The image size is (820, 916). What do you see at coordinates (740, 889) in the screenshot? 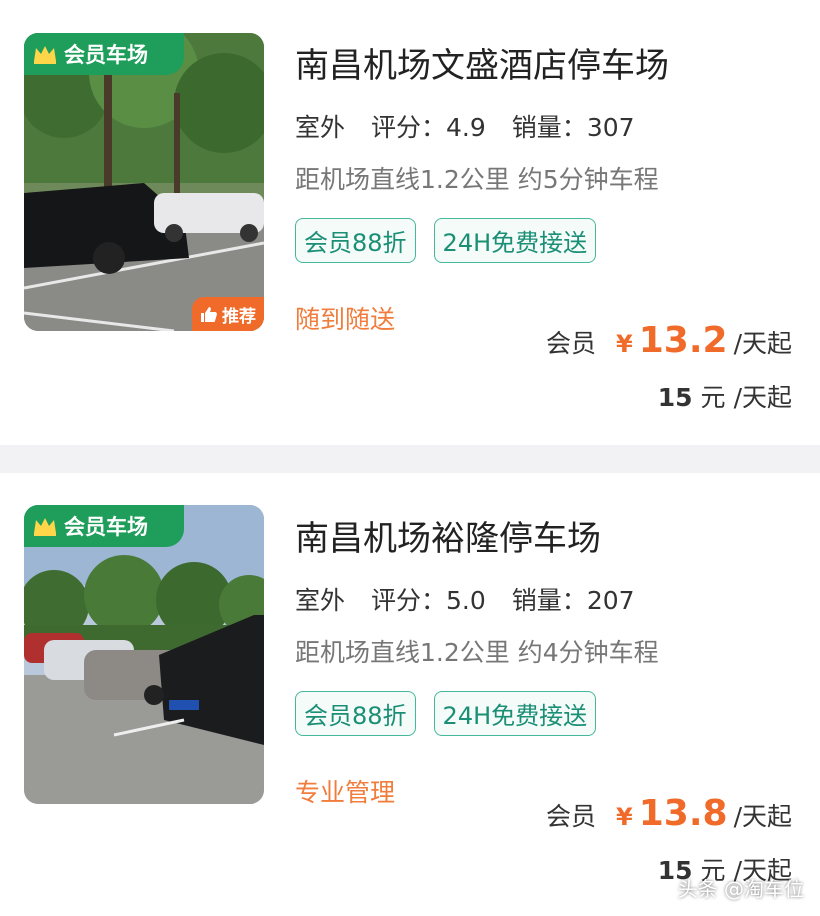
I see `watermark: 头条 @淘车位` at bounding box center [740, 889].